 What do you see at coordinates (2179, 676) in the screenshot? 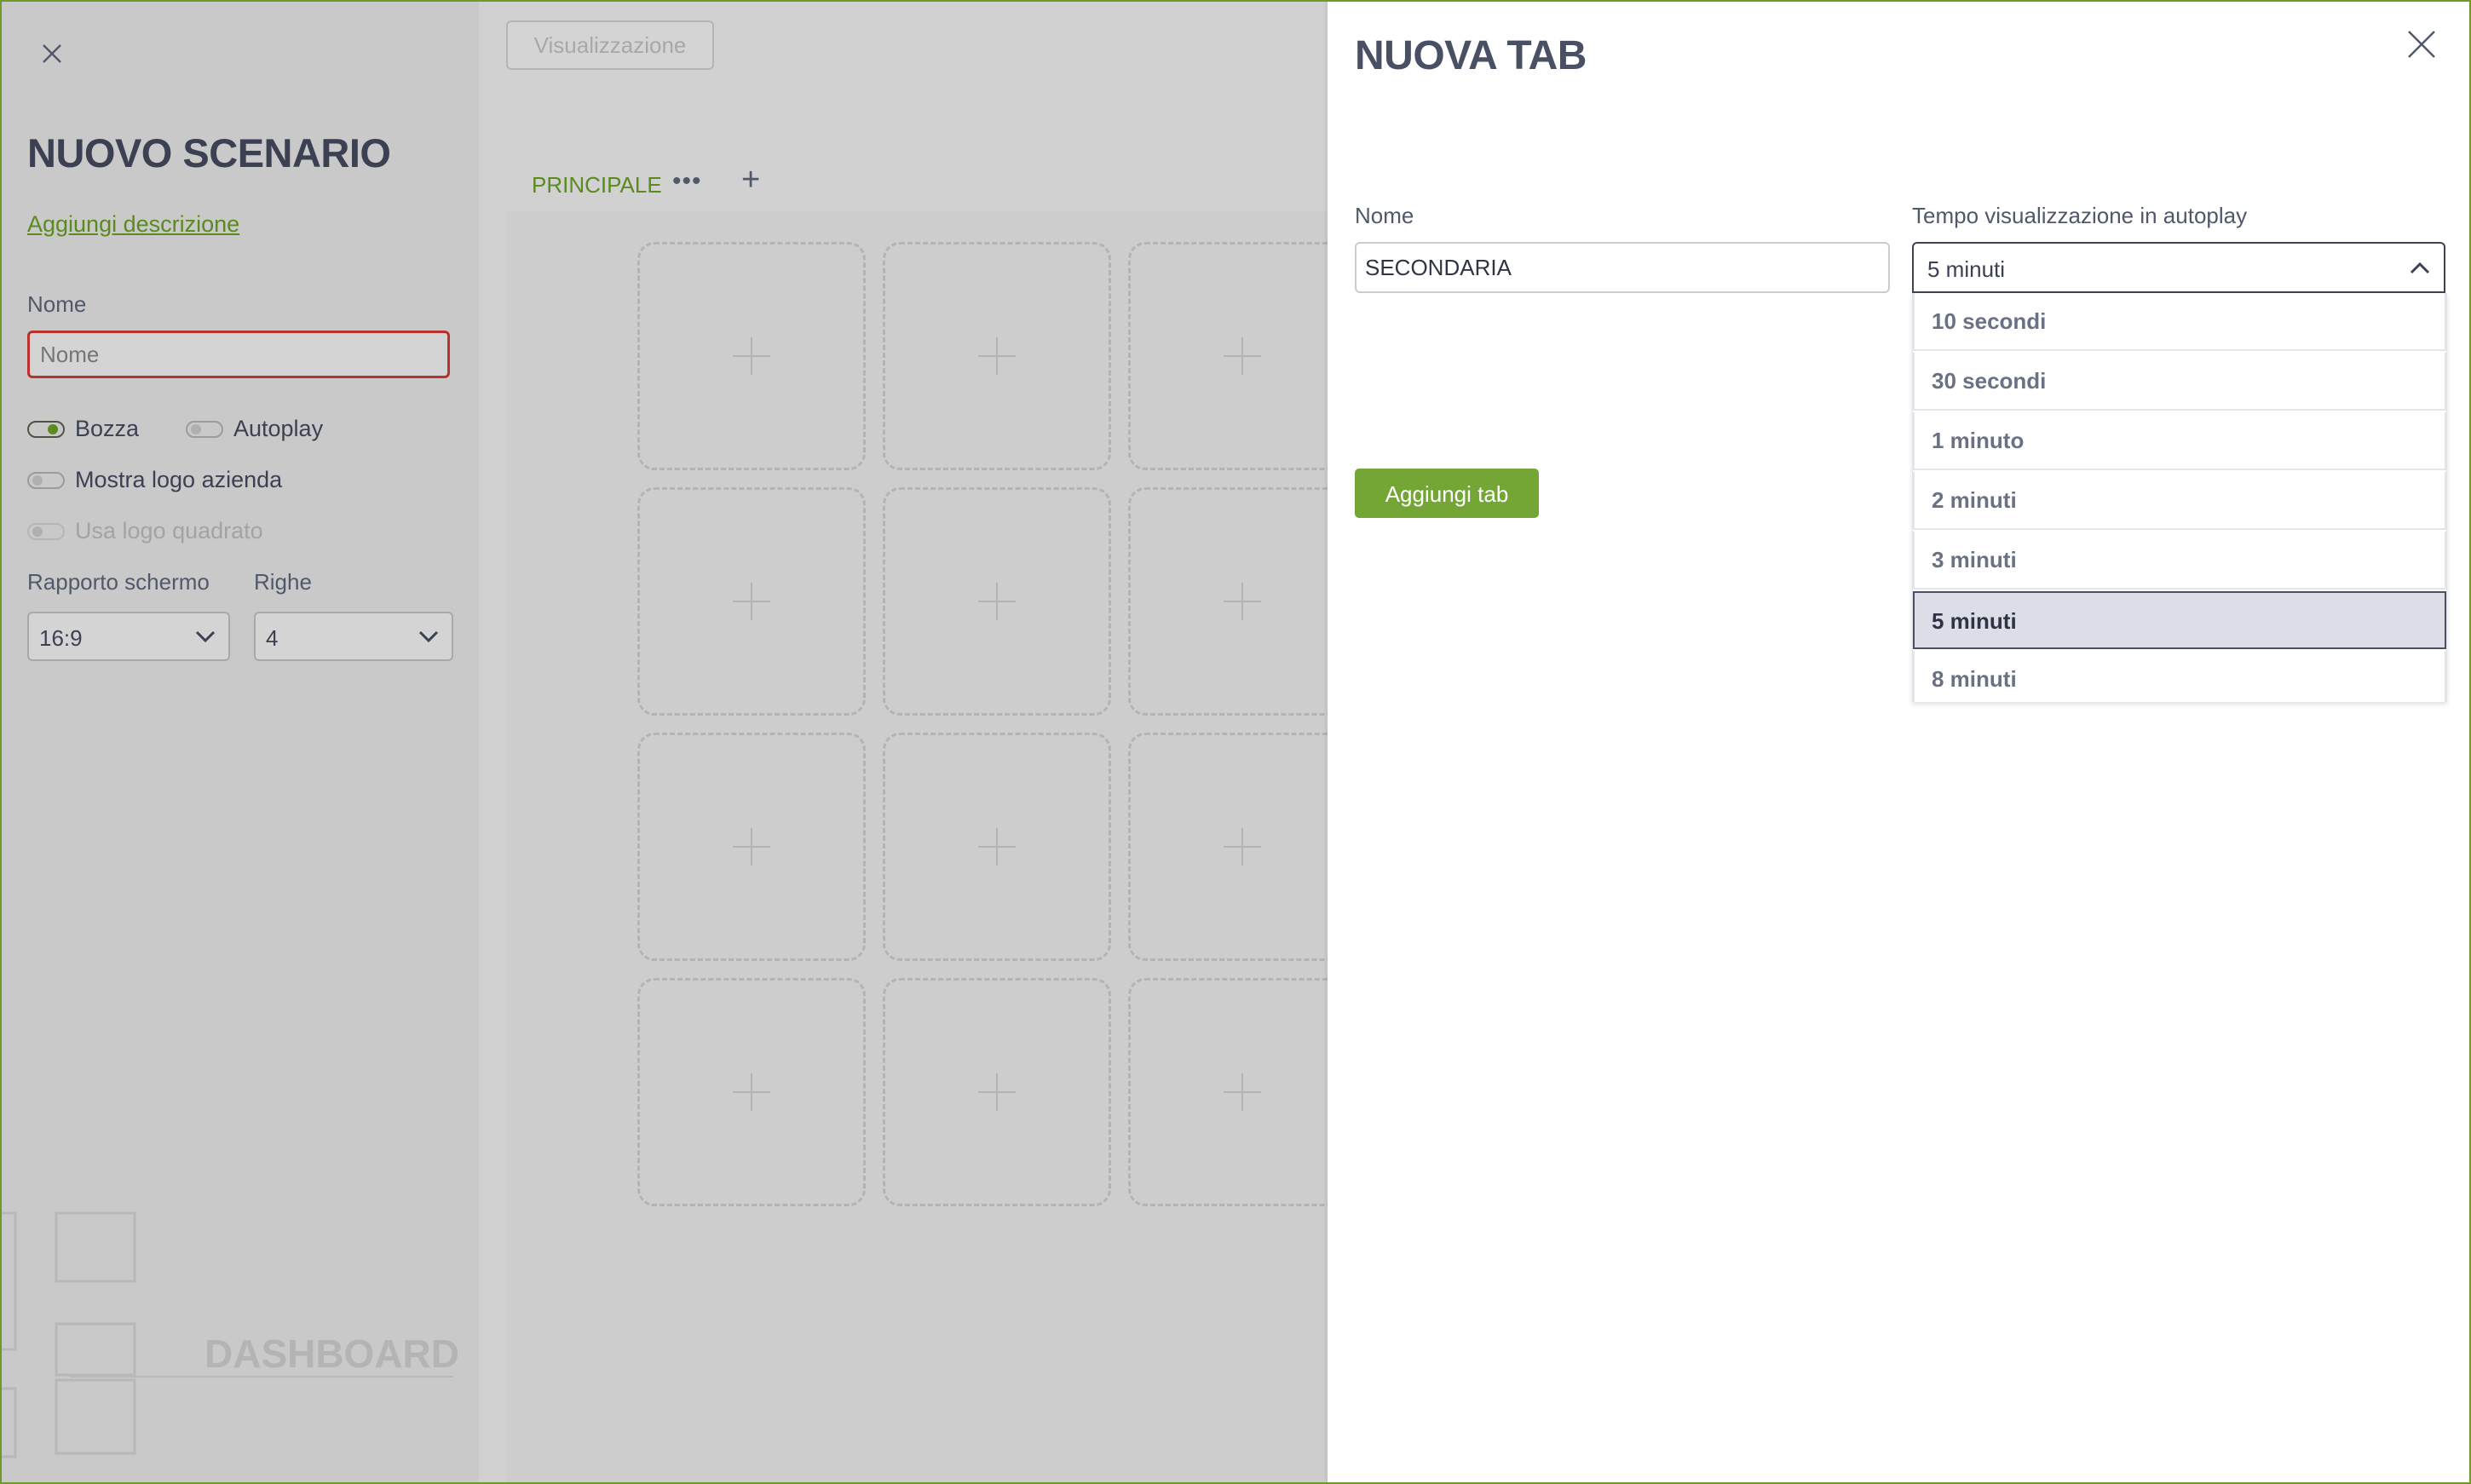
I see `option-8-minuti: 8 minuti` at bounding box center [2179, 676].